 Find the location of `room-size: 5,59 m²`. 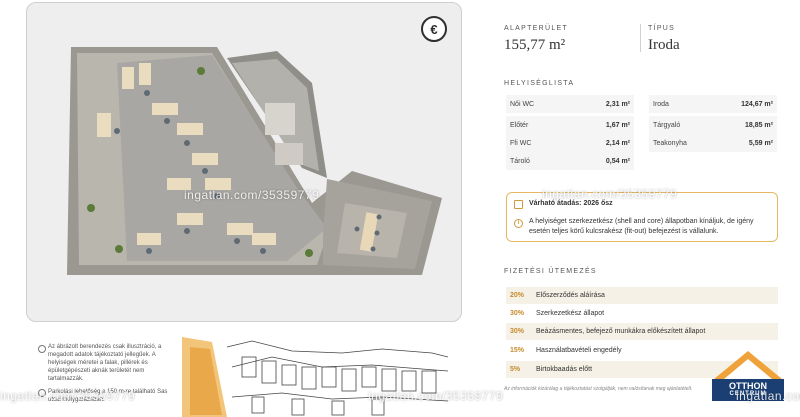

room-size: 5,59 m² is located at coordinates (760, 143).